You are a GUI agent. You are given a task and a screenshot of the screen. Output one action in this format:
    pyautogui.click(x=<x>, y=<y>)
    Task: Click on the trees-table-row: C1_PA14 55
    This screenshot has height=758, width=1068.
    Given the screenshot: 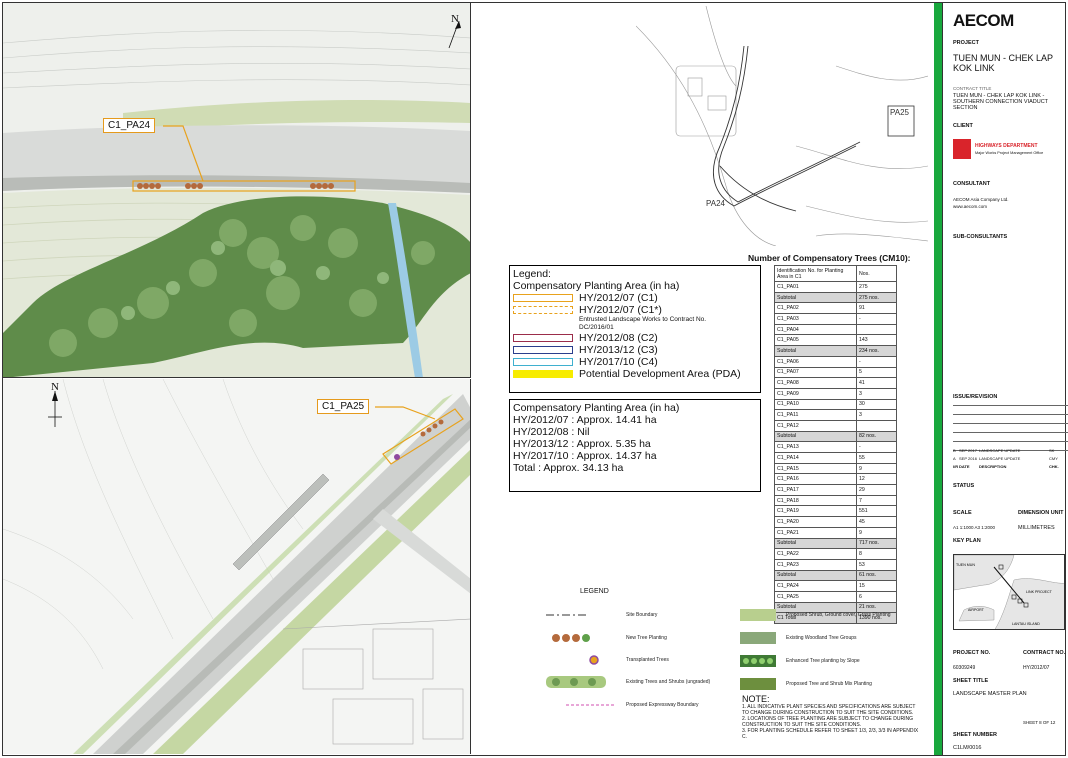 What is the action you would take?
    pyautogui.click(x=835, y=458)
    